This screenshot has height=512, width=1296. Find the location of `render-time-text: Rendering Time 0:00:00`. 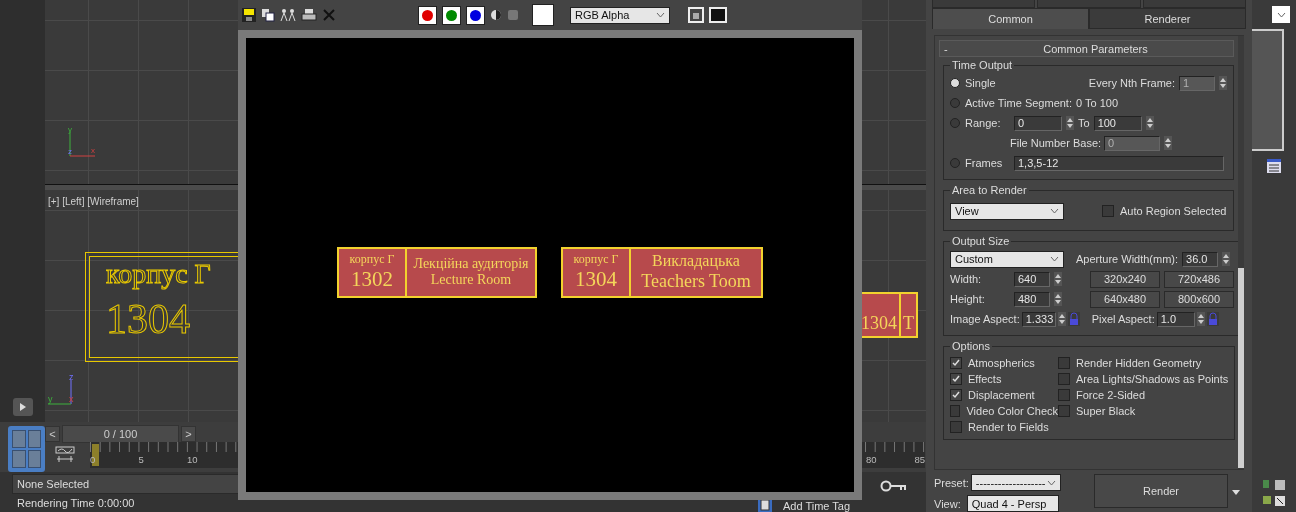

render-time-text: Rendering Time 0:00:00 is located at coordinates (75, 503).